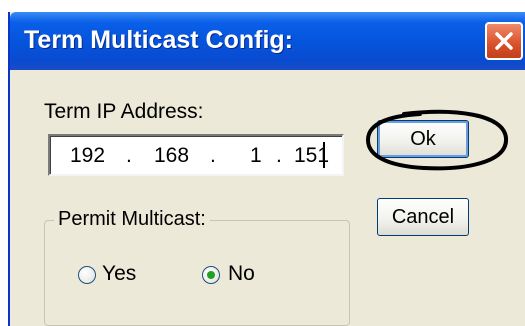 The width and height of the screenshot is (525, 326). I want to click on ip-octet-2: 168, so click(171, 156).